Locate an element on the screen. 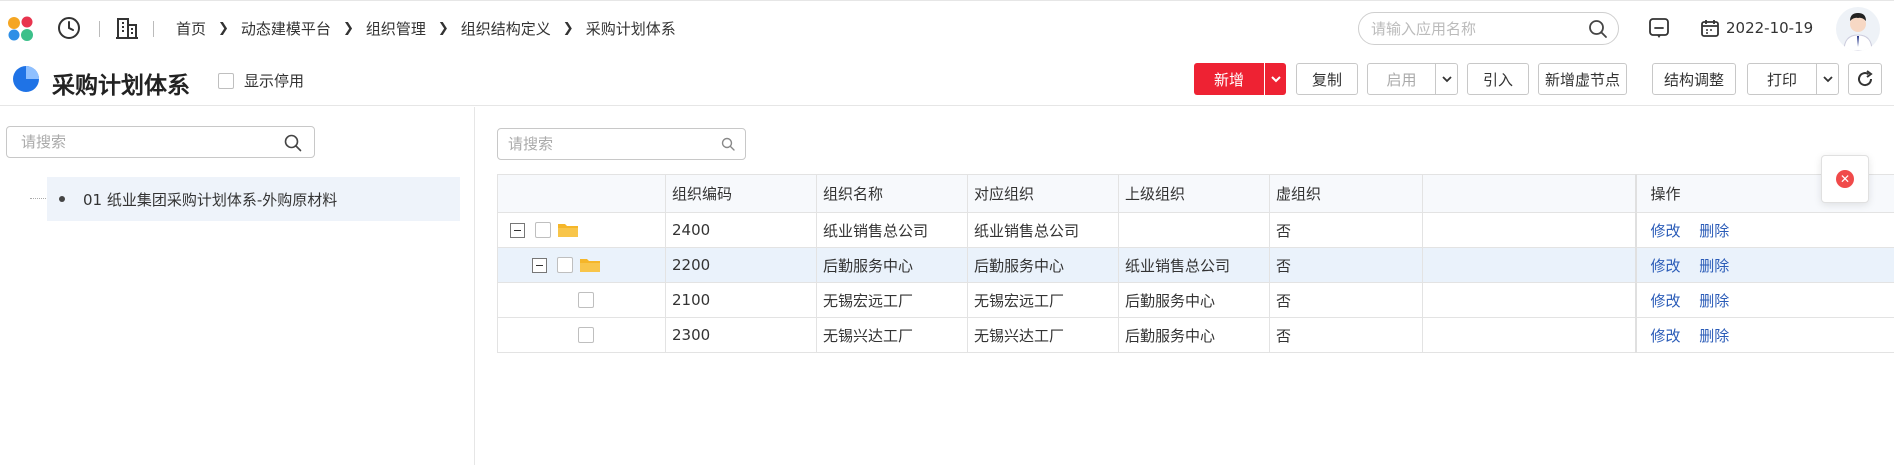  col-tree-header is located at coordinates (581, 193).